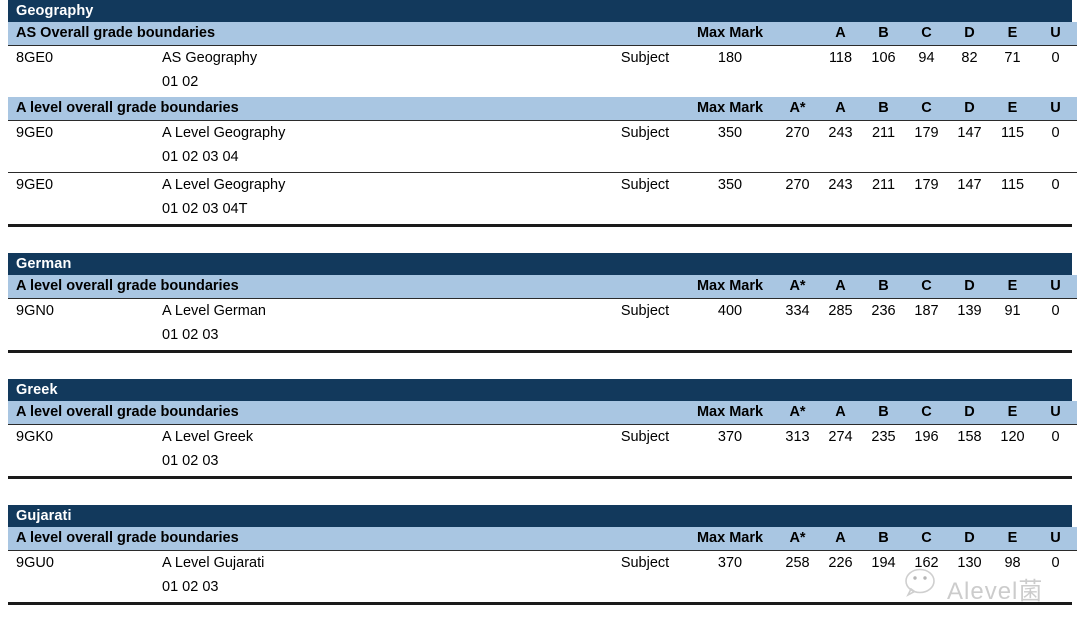 The width and height of the screenshot is (1080, 625). I want to click on grade-value-c: 179, so click(926, 133).